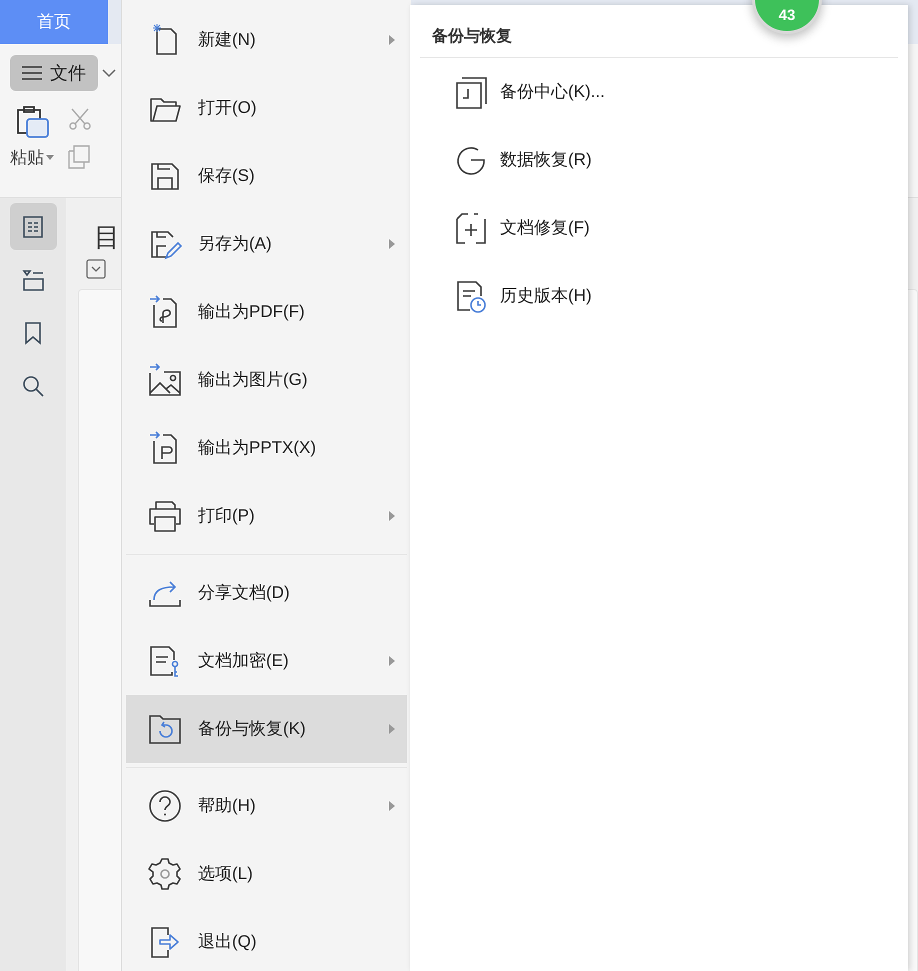  What do you see at coordinates (266, 312) in the screenshot?
I see `menu-item: 输出为PDF(F)` at bounding box center [266, 312].